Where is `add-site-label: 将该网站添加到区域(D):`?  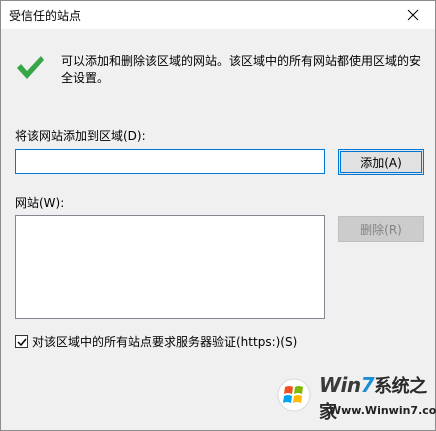 add-site-label: 将该网站添加到区域(D): is located at coordinates (80, 136).